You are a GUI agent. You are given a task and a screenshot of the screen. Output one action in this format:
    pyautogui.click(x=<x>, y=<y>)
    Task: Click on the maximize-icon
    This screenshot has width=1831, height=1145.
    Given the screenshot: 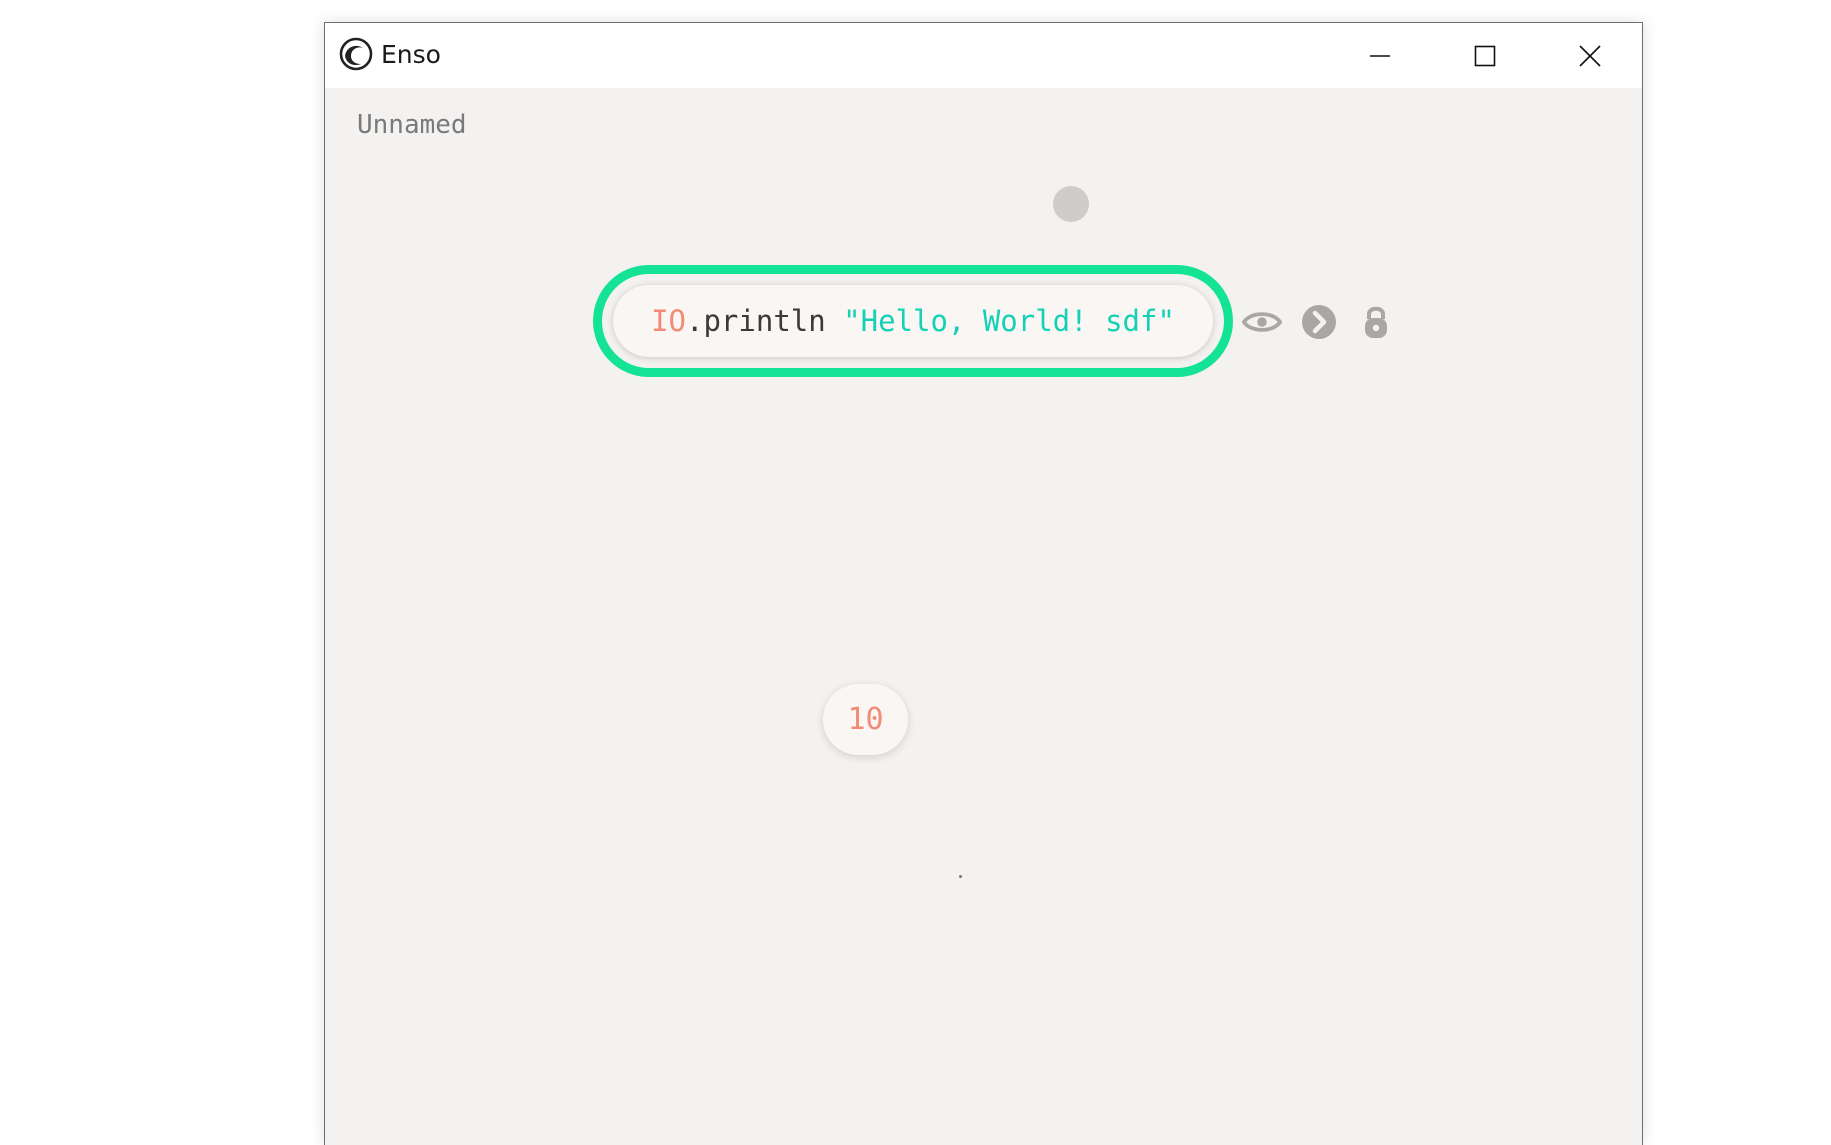 What is the action you would take?
    pyautogui.click(x=1485, y=55)
    